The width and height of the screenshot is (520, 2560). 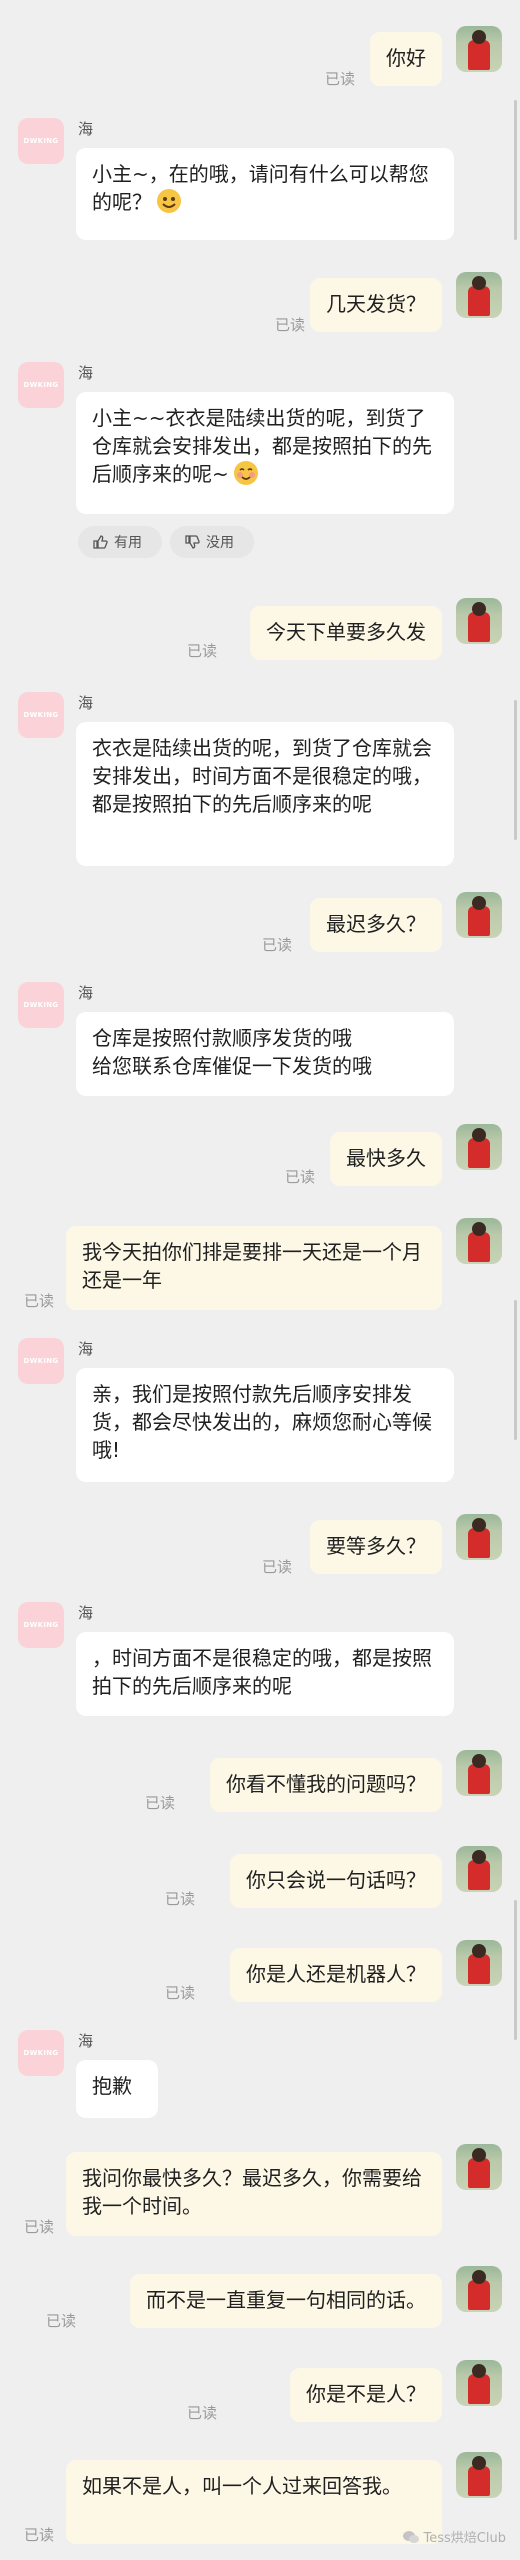 I want to click on message-bubble: 你看不懂我的问题吗？, so click(x=326, y=1785).